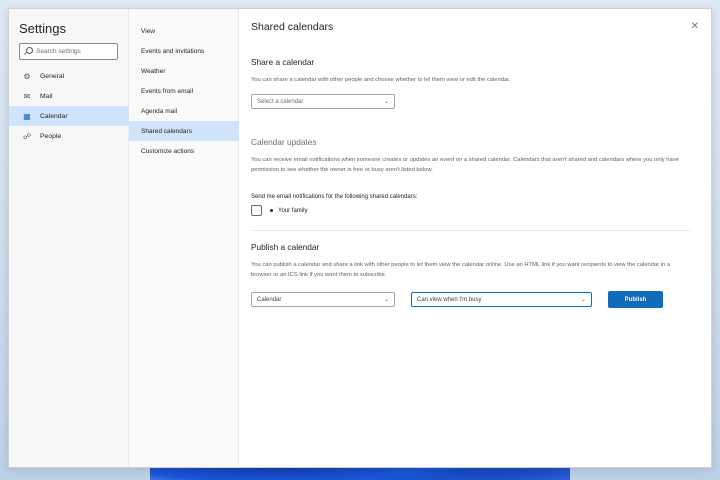 This screenshot has height=480, width=720. What do you see at coordinates (280, 101) in the screenshot?
I see `share-select-text: Select a calendar` at bounding box center [280, 101].